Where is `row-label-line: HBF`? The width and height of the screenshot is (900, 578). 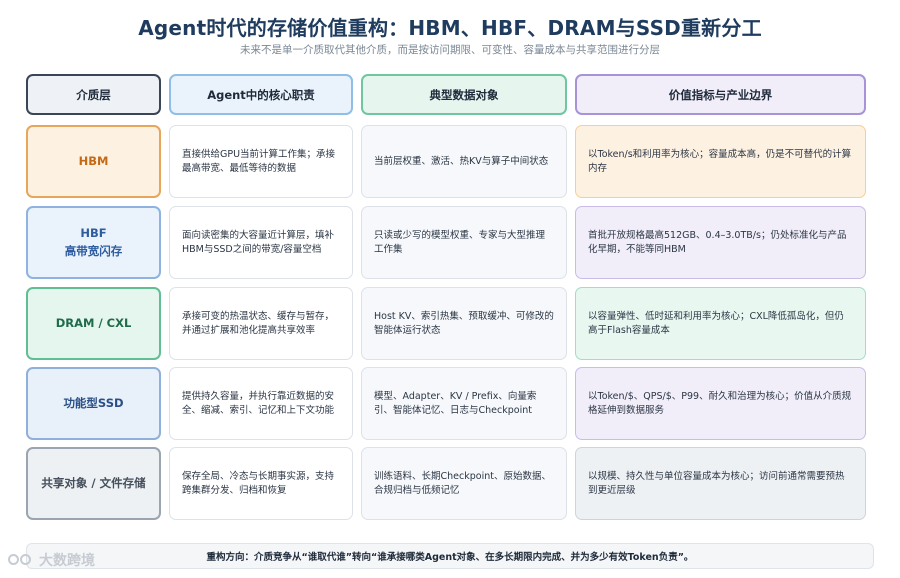 row-label-line: HBF is located at coordinates (93, 233).